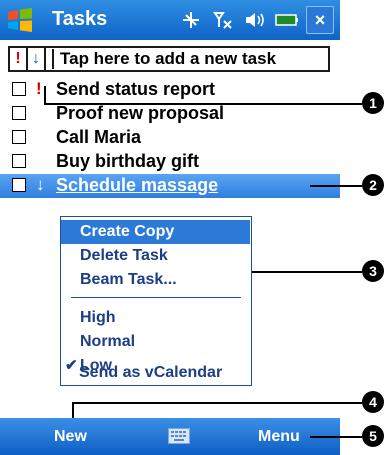  I want to click on task-label: Schedule massage, so click(137, 185).